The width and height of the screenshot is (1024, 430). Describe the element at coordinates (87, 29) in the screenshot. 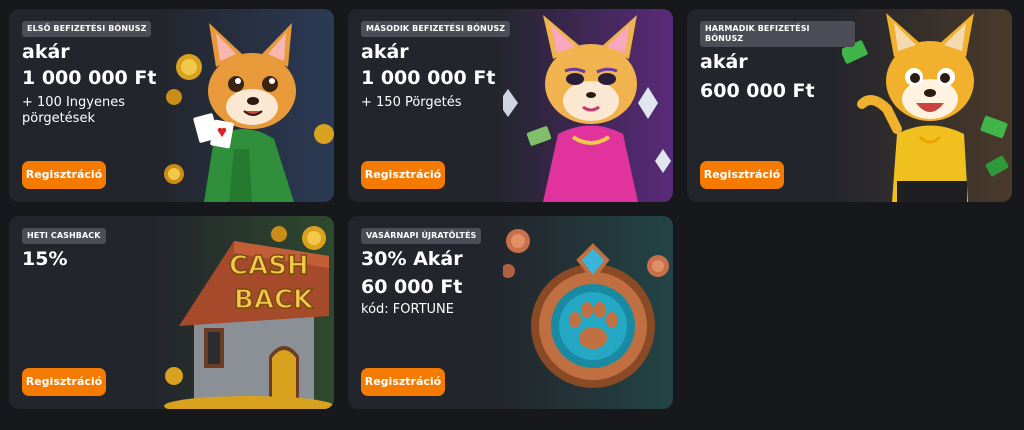

I see `bonus-badge: ELSŐ BEFIZETÉSI BÓNUSZ` at that location.